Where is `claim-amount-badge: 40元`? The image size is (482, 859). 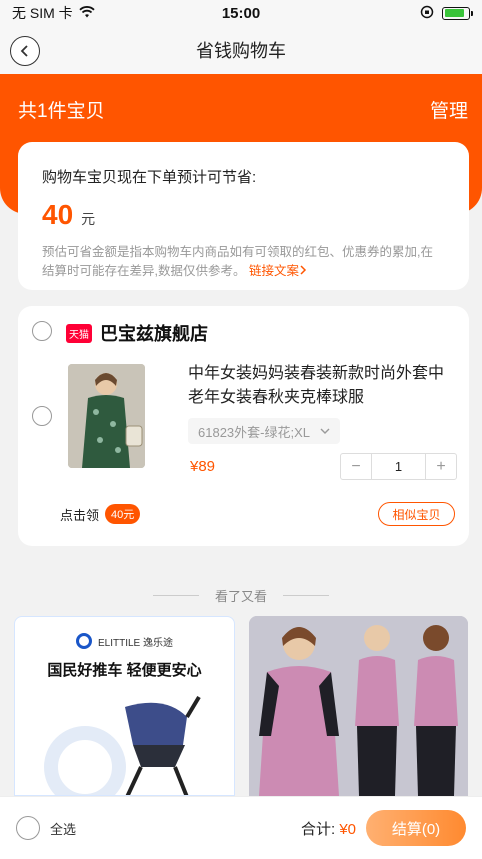
claim-amount-badge: 40元 is located at coordinates (123, 514).